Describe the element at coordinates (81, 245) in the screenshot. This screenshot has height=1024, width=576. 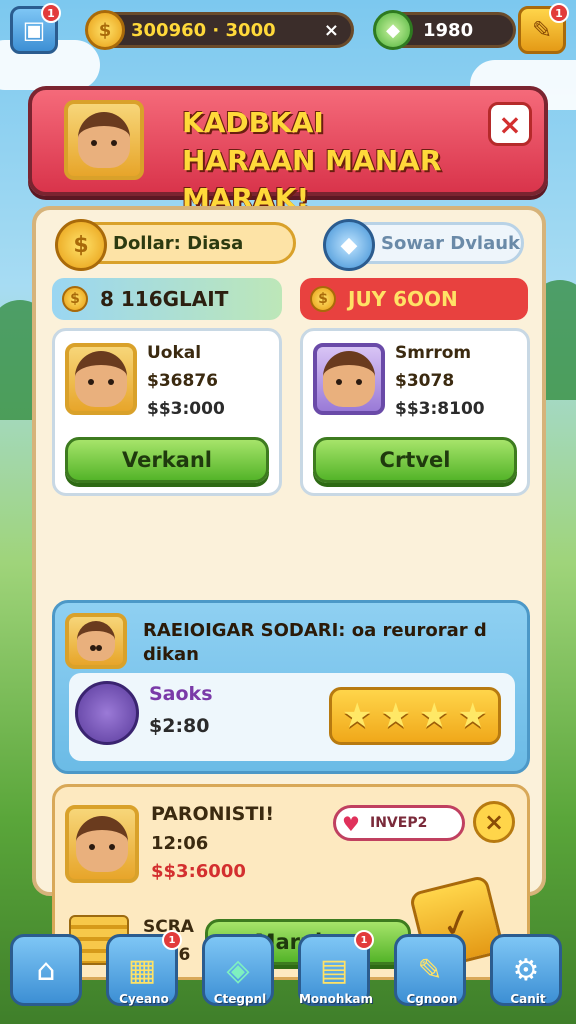
I see `shield-coin-icon: $` at that location.